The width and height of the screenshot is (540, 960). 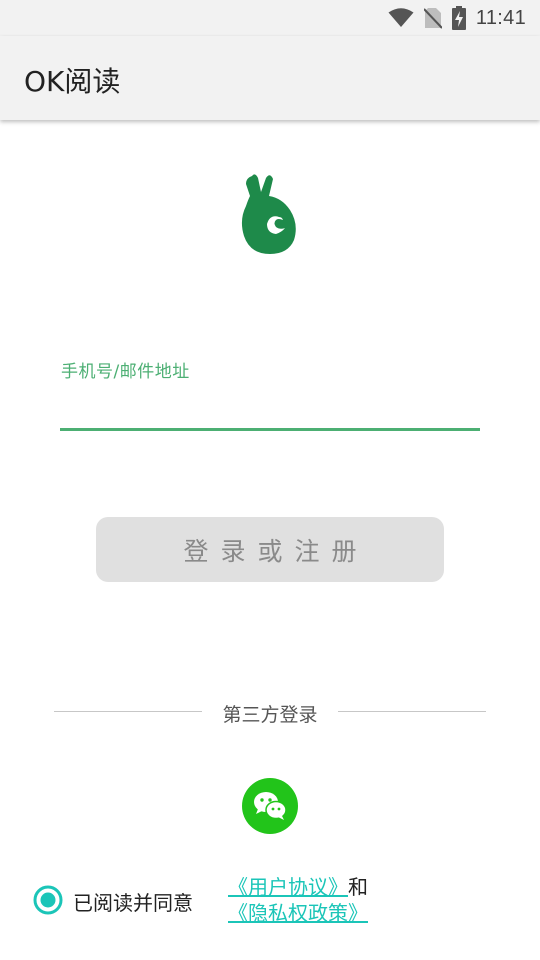 I want to click on status-icons: 11:41, so click(x=457, y=18).